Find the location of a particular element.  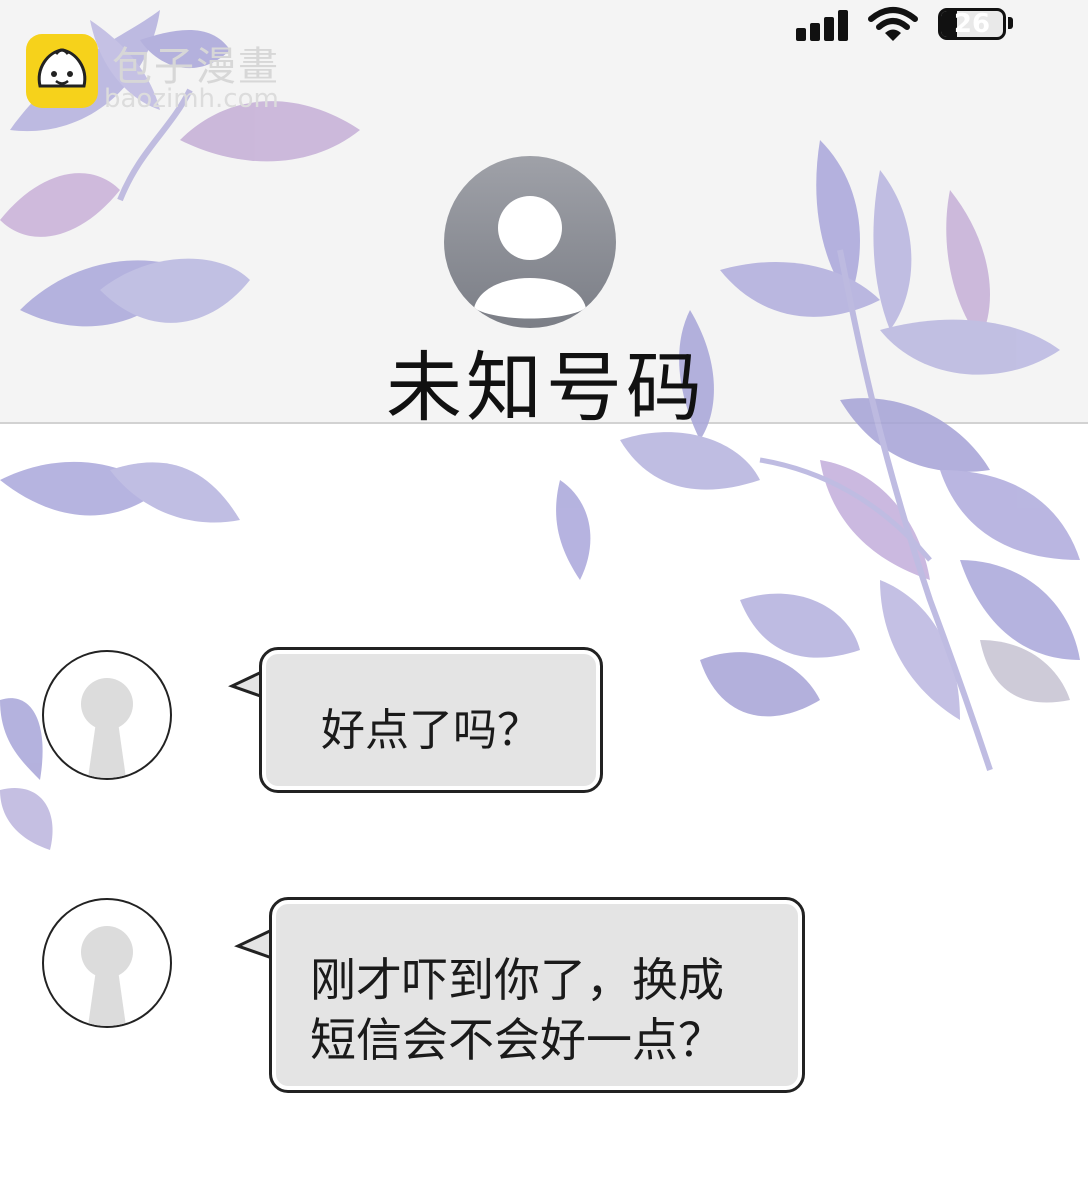

watermark-url: baozimh.com is located at coordinates (191, 99).